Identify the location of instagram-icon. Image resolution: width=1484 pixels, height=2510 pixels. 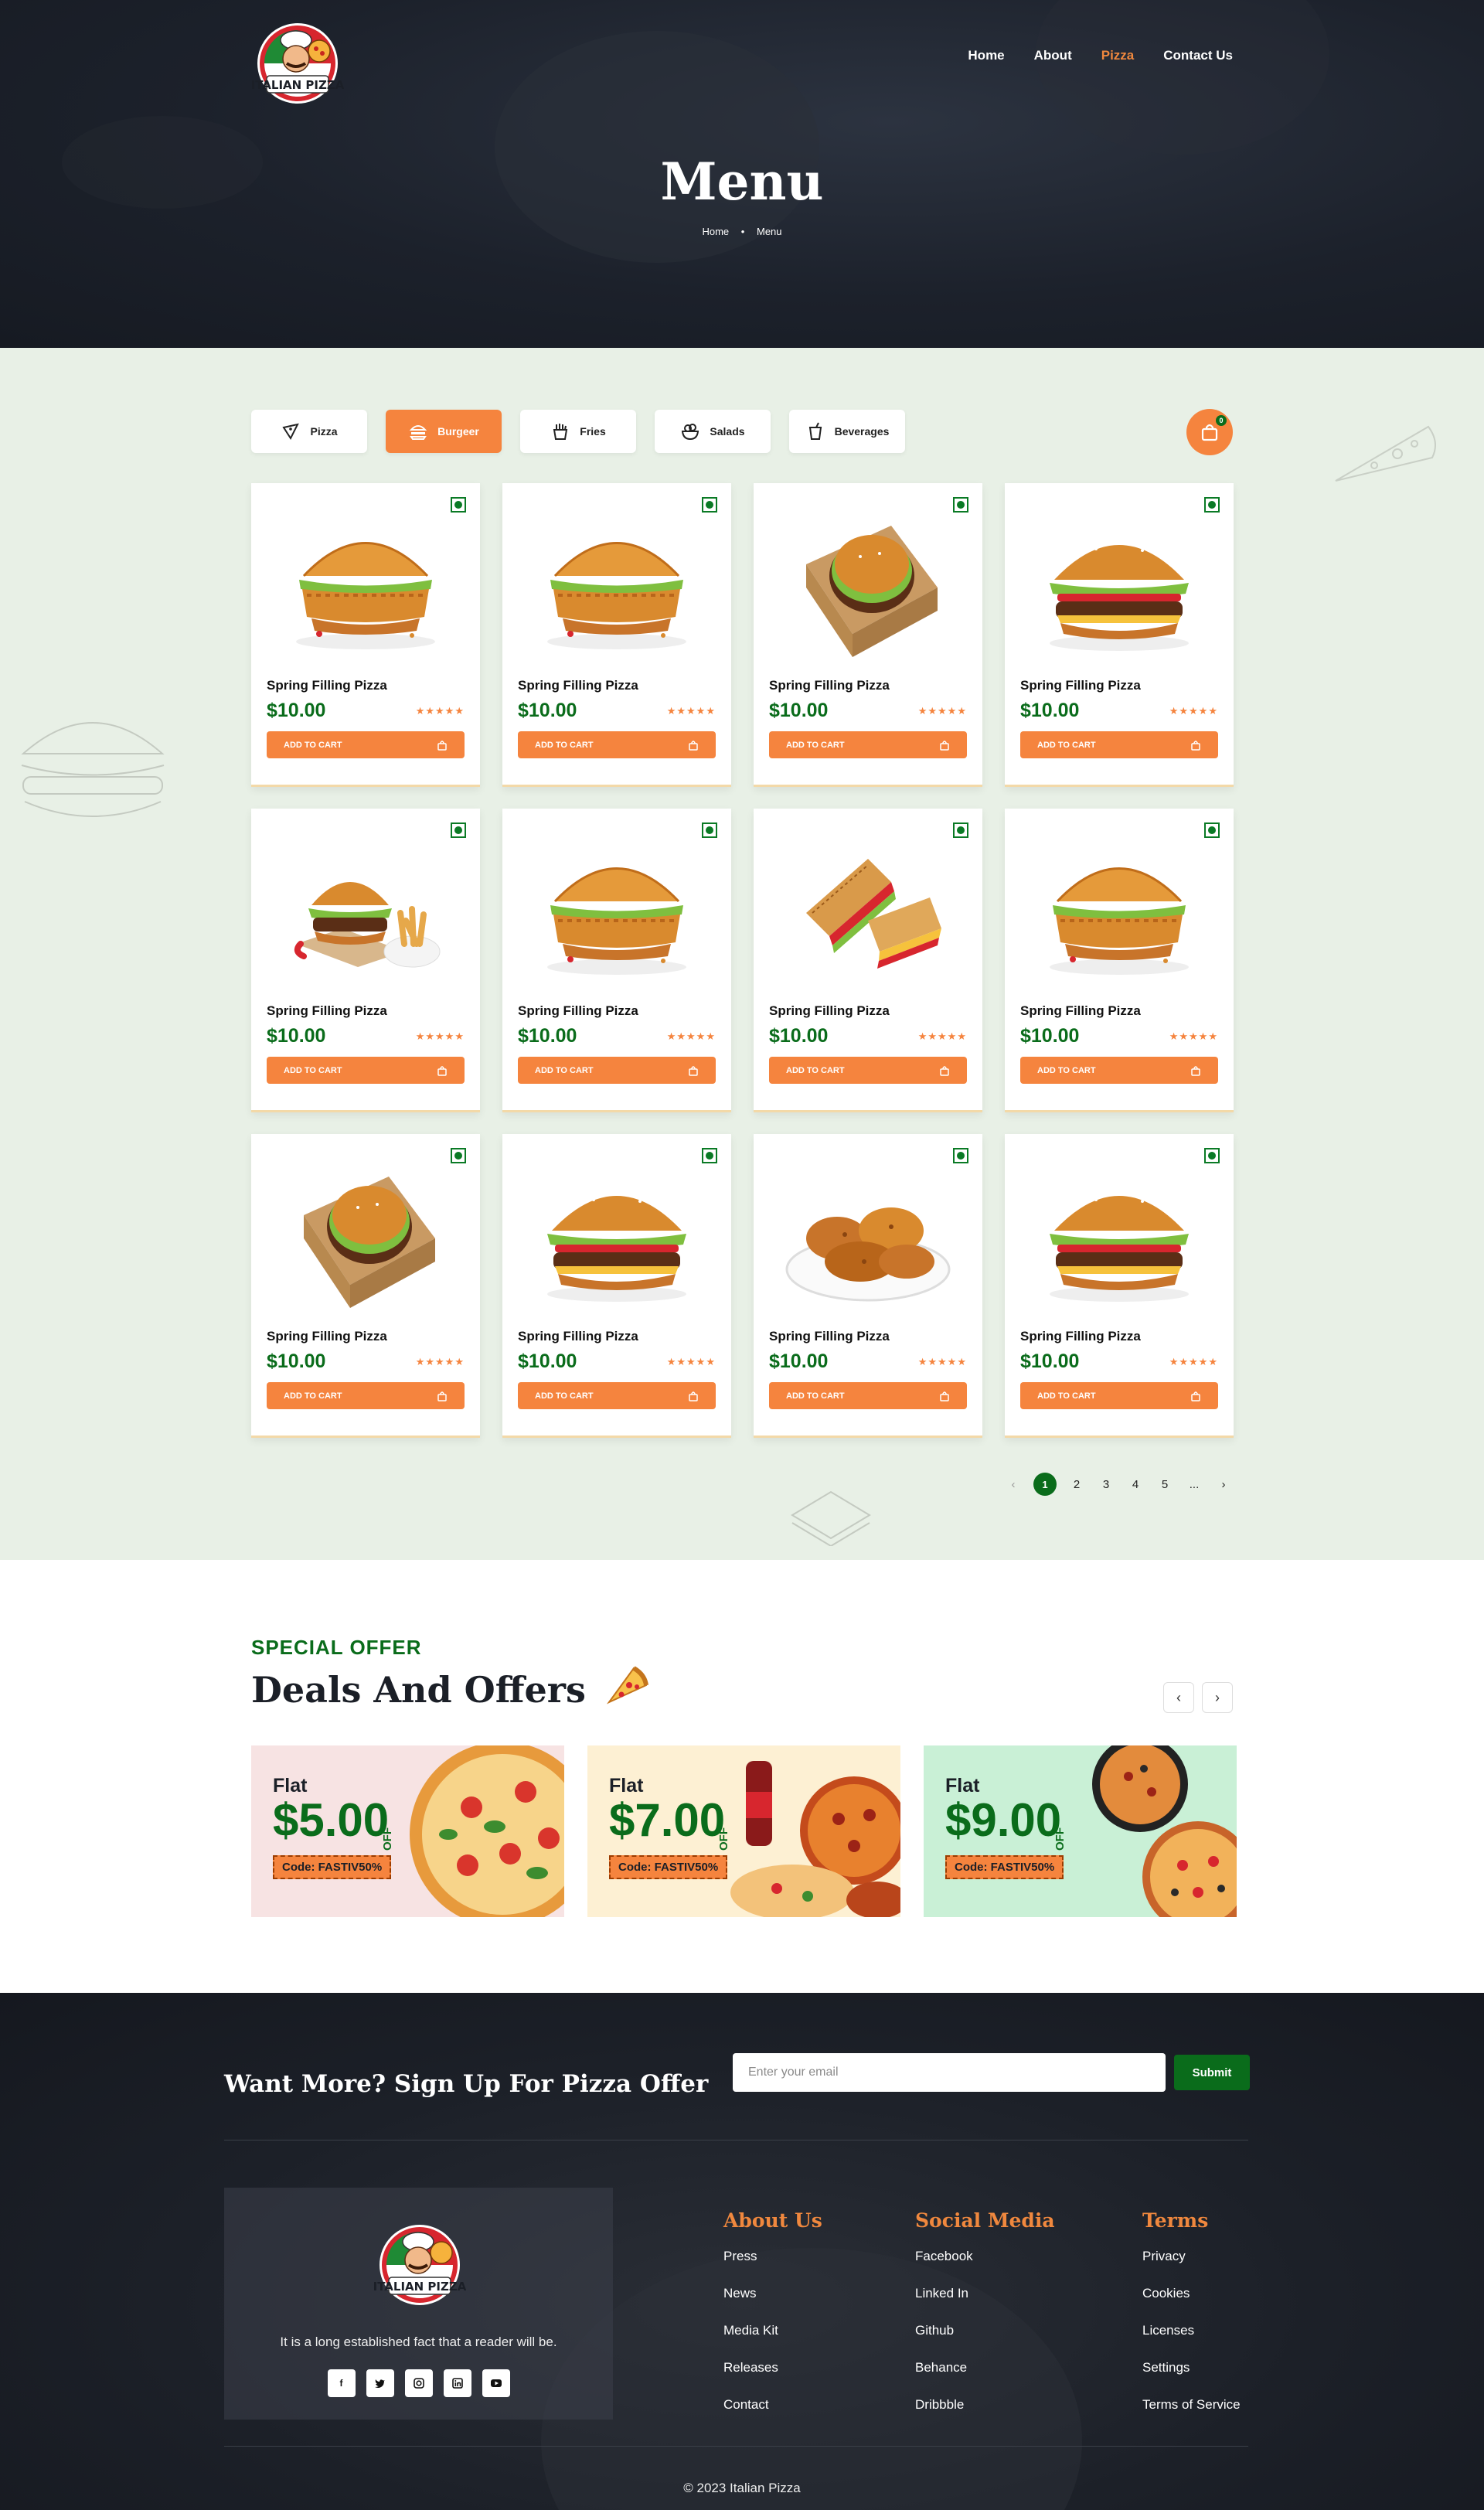
(418, 2383).